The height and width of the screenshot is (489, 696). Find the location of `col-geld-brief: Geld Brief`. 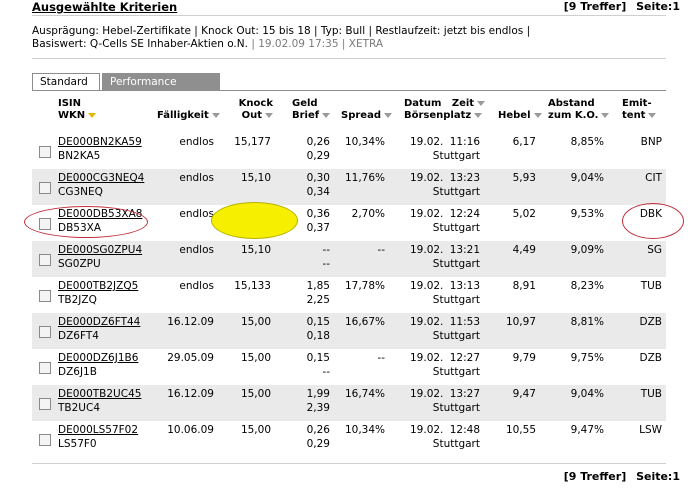

col-geld-brief: Geld Brief is located at coordinates (311, 110).